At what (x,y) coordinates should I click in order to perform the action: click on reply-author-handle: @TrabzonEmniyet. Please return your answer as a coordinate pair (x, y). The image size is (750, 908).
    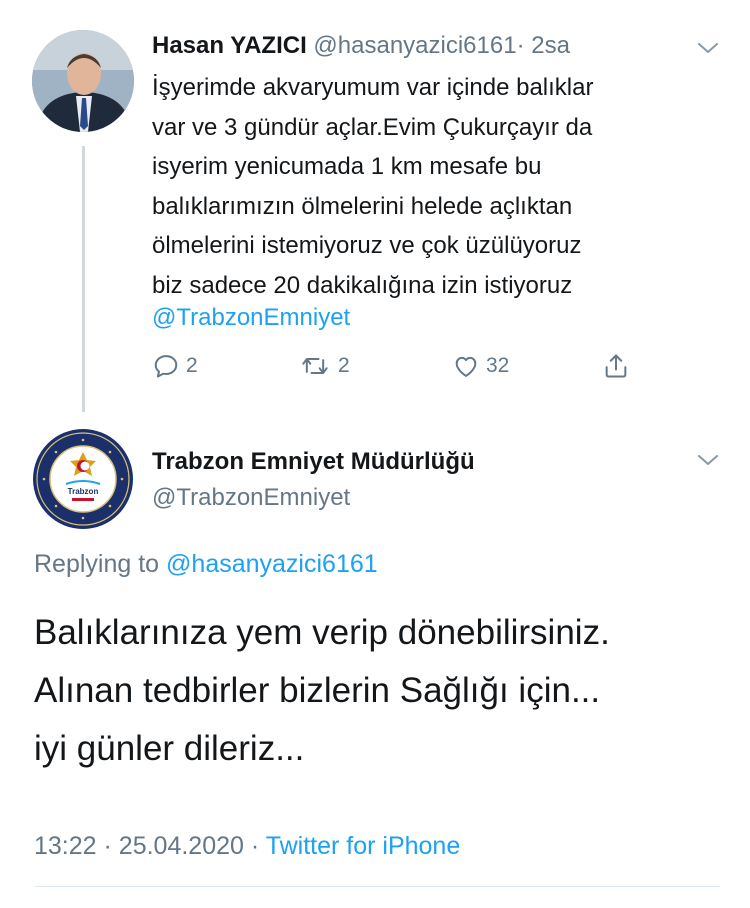
    Looking at the image, I should click on (251, 498).